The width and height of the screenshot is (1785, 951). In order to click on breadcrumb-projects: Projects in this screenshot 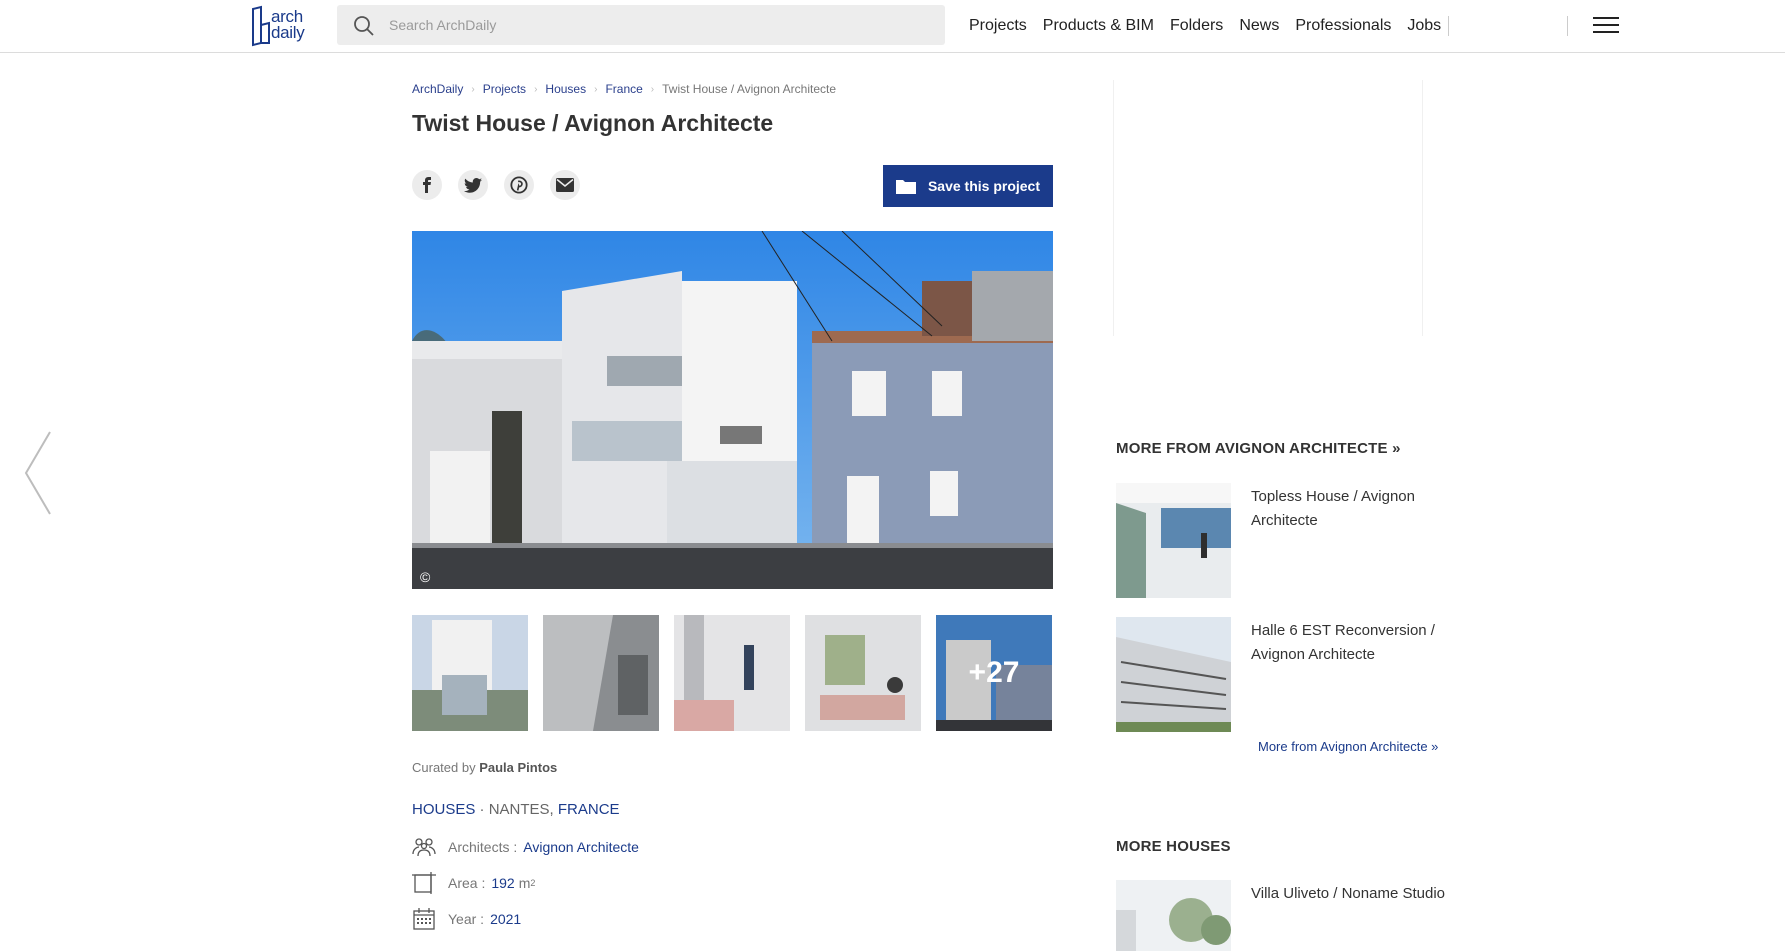, I will do `click(504, 89)`.